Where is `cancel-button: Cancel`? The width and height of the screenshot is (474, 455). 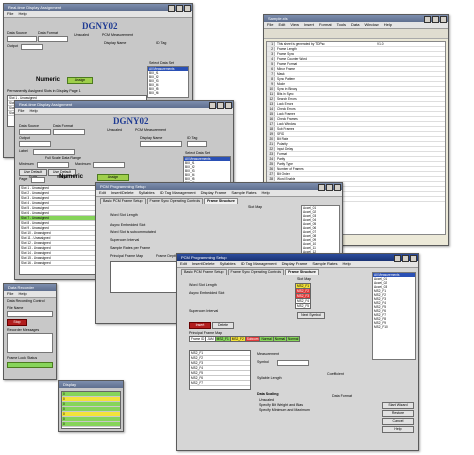 cancel-button: Cancel is located at coordinates (398, 421).